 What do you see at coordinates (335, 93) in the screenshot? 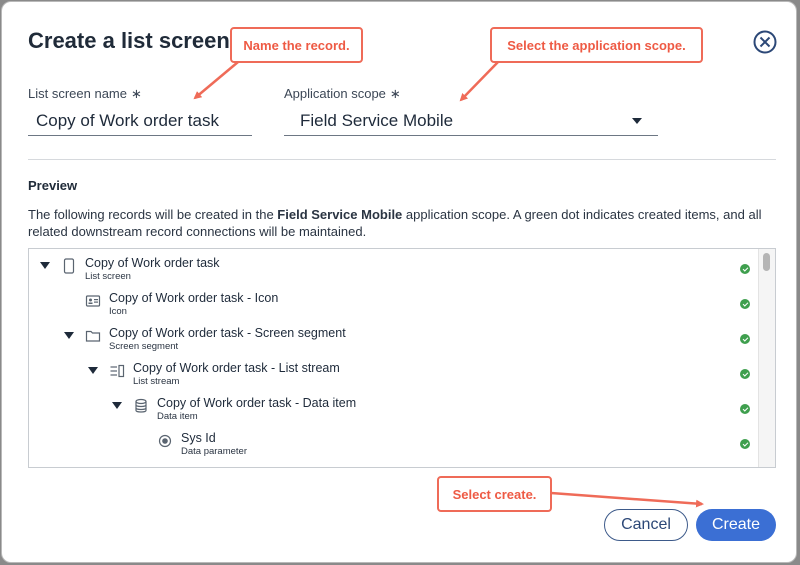
I see `application-scope-label-text: Application scope` at bounding box center [335, 93].